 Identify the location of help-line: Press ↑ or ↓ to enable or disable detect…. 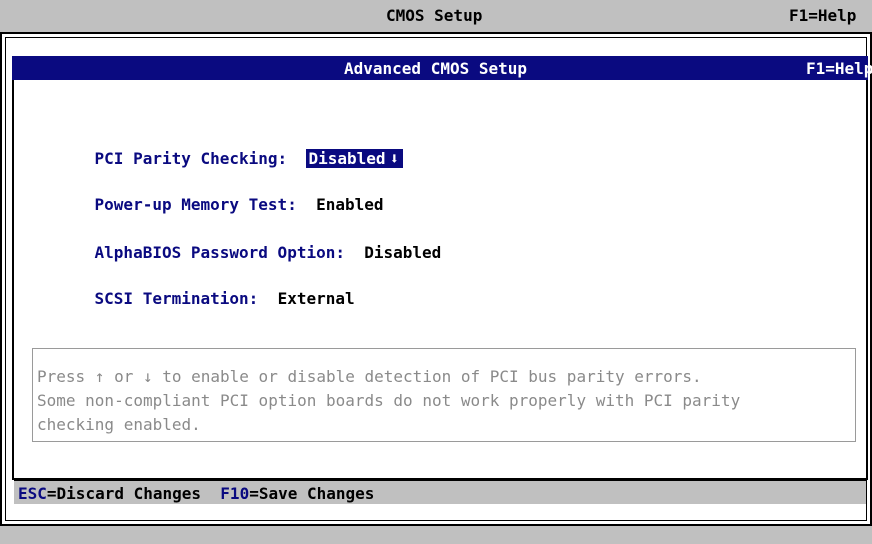
(369, 376).